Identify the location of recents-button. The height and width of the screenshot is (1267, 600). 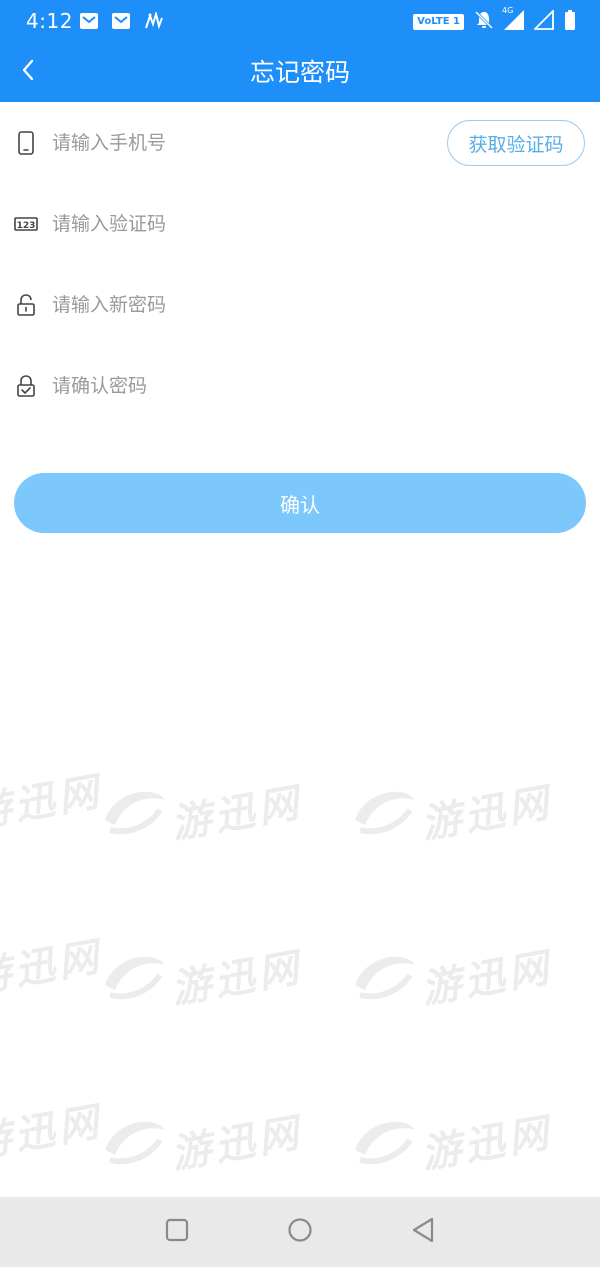
(177, 1232).